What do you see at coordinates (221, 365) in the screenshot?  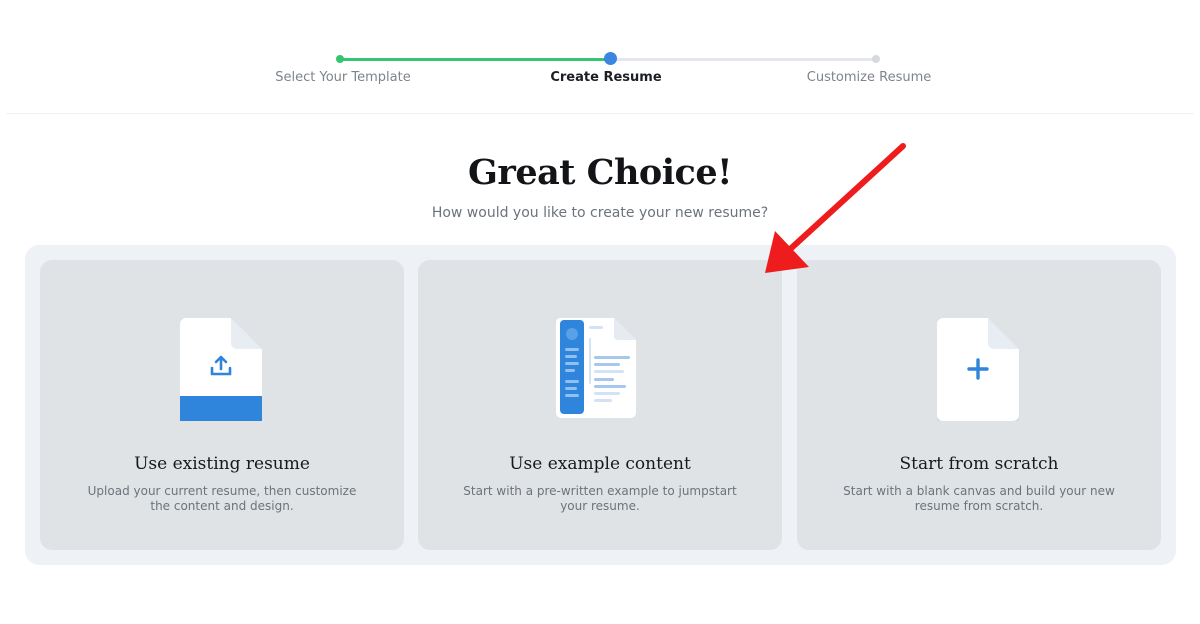 I see `upload-arrow-icon` at bounding box center [221, 365].